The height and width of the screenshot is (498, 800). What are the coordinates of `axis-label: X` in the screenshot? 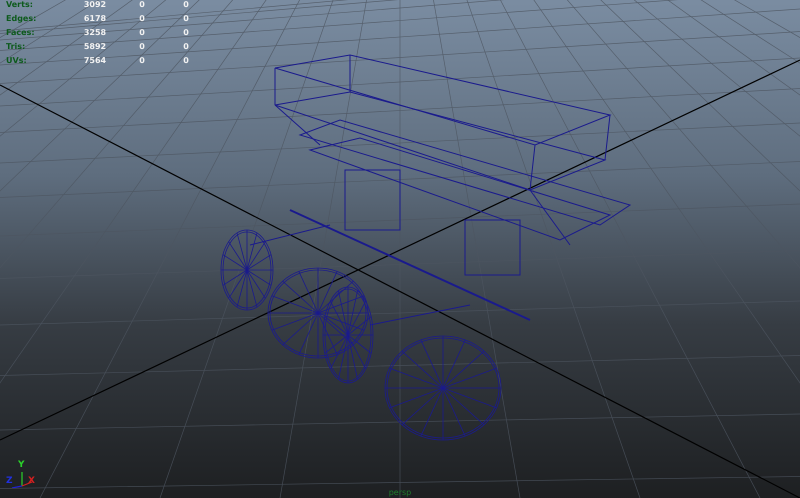 It's located at (31, 481).